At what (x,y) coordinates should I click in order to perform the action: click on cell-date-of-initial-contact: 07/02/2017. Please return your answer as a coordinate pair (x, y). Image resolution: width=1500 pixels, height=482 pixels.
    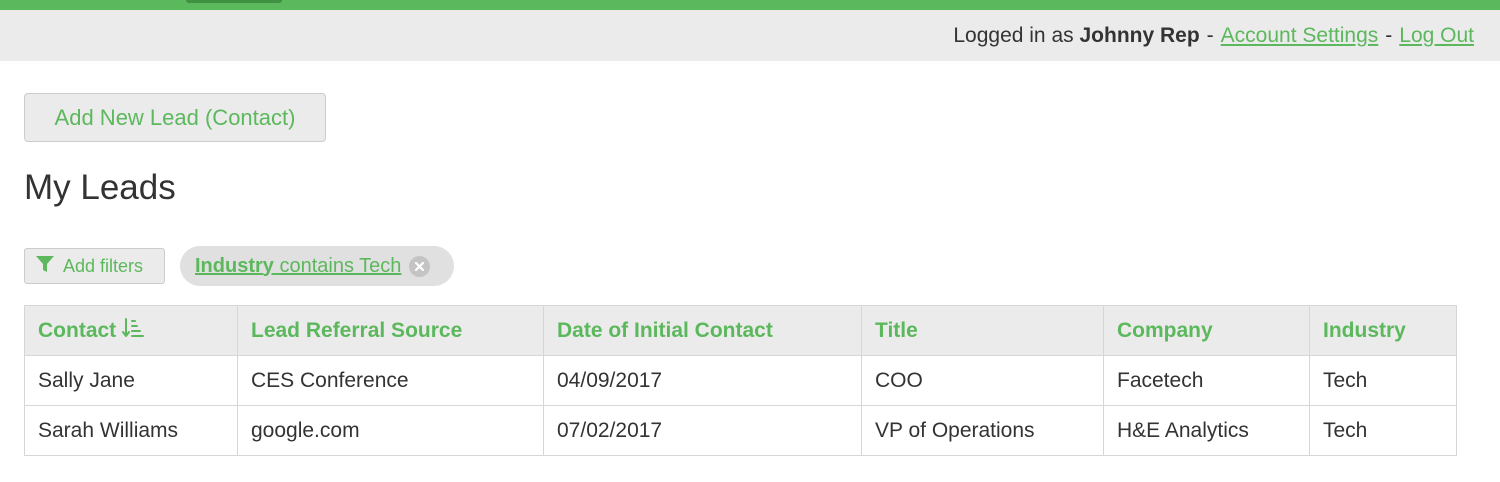
    Looking at the image, I should click on (702, 430).